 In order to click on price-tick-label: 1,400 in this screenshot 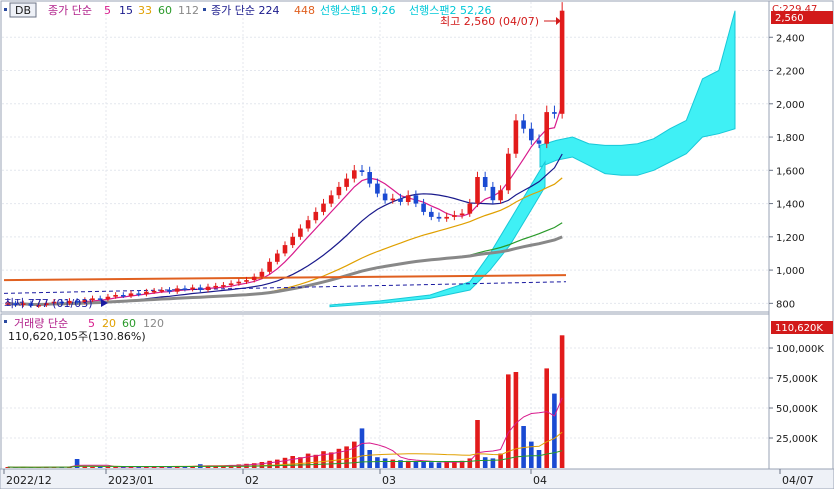, I will do `click(790, 205)`.